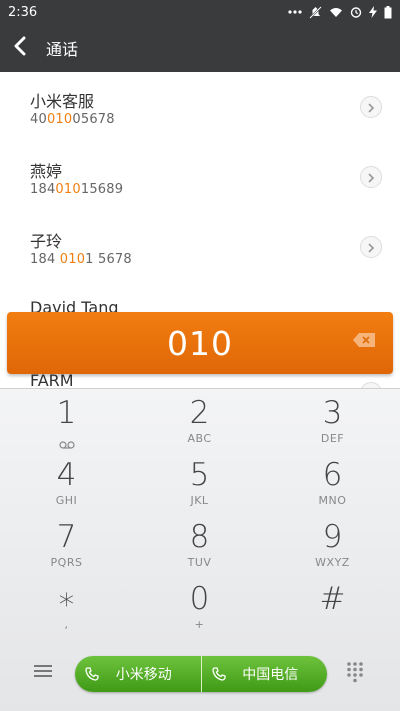  I want to click on dialer-bottom-bar: 小米移动 中国电信, so click(200, 675).